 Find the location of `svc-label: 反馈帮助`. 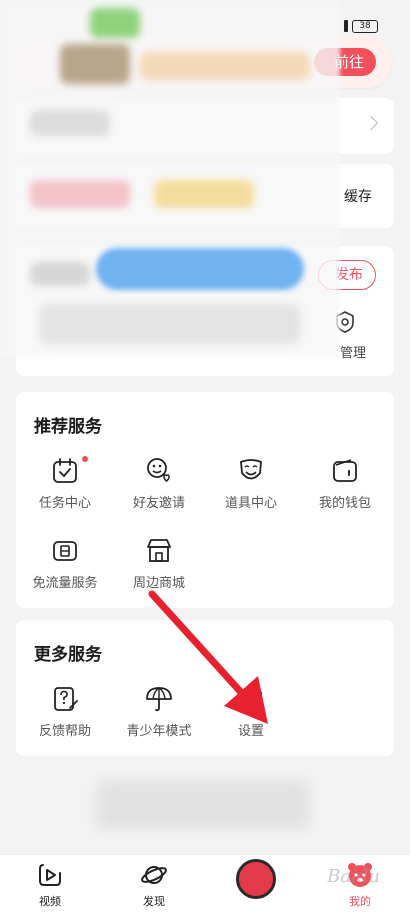

svc-label: 反馈帮助 is located at coordinates (64, 731).